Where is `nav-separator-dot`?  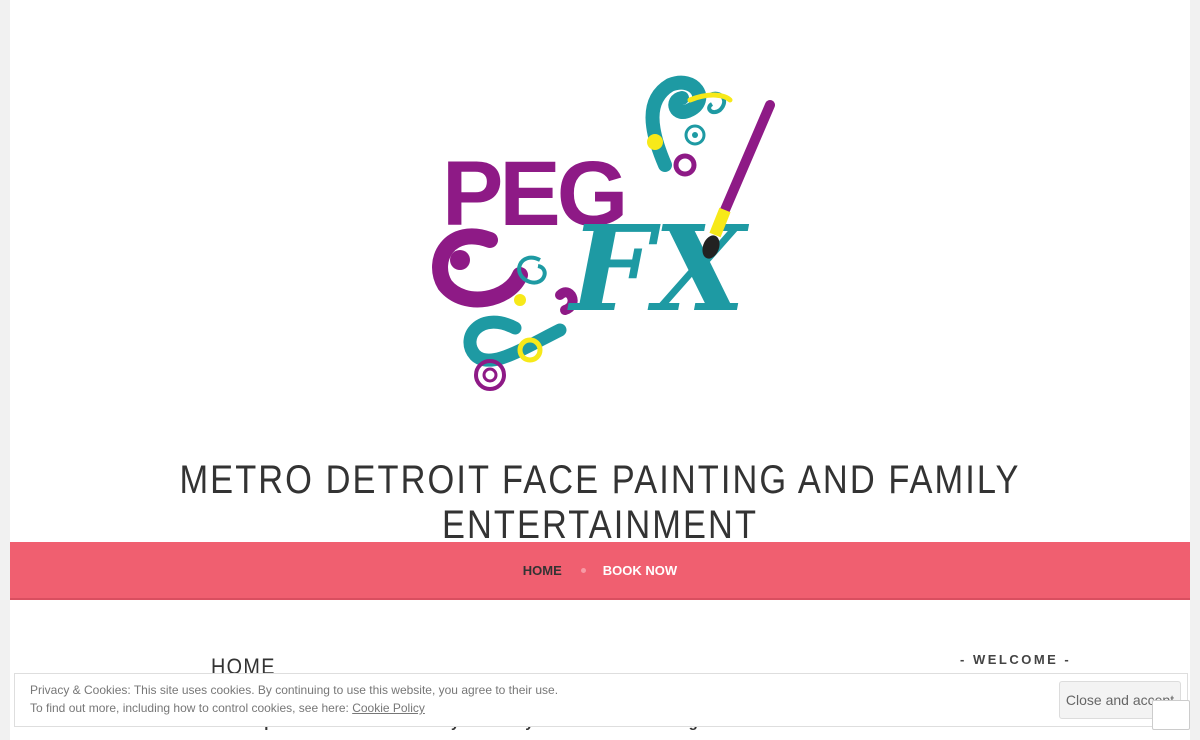 nav-separator-dot is located at coordinates (583, 570).